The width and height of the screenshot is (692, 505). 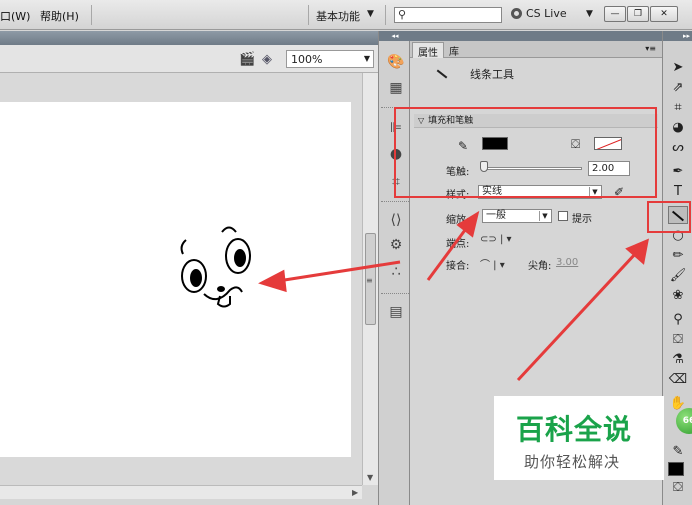 What do you see at coordinates (574, 429) in the screenshot?
I see `watermark-title: 百科全说` at bounding box center [574, 429].